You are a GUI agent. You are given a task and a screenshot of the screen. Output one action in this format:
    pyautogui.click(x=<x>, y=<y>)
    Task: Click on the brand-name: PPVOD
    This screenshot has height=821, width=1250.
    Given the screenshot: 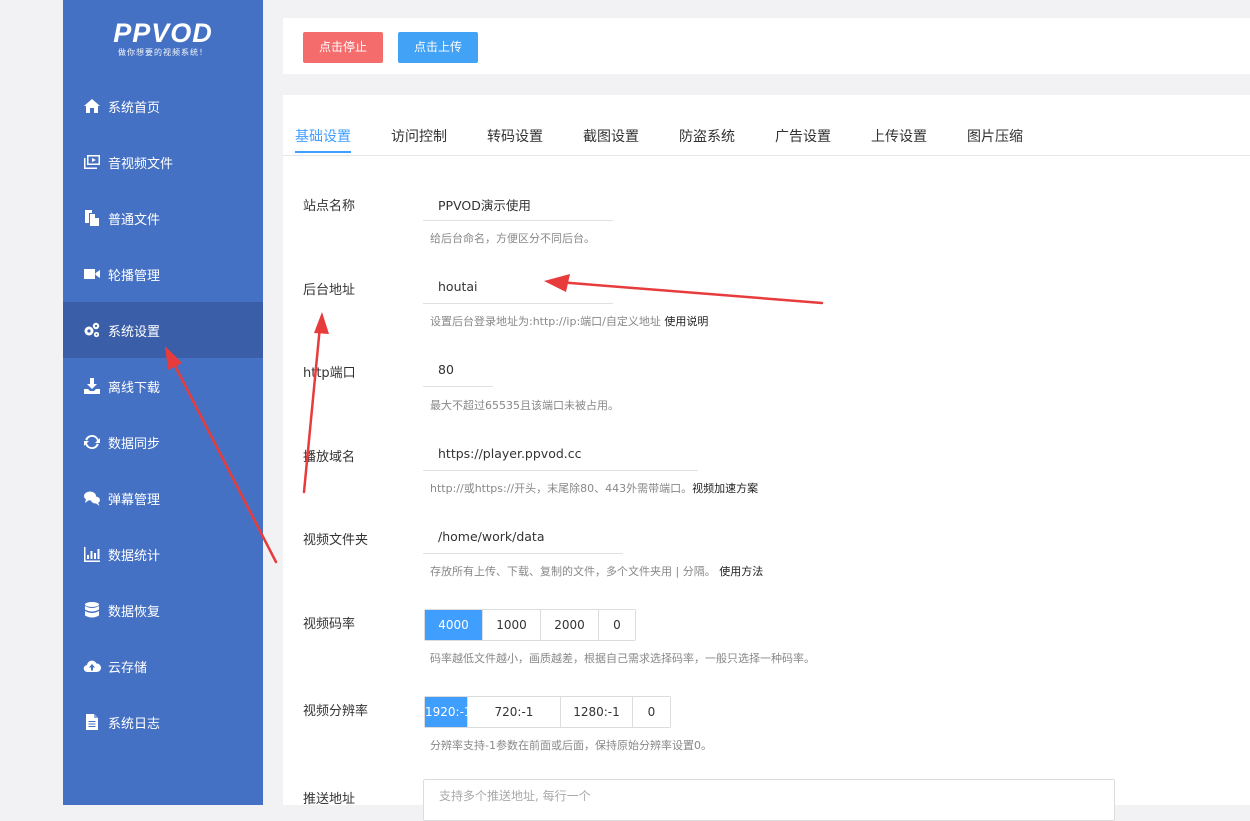 What is the action you would take?
    pyautogui.click(x=163, y=33)
    